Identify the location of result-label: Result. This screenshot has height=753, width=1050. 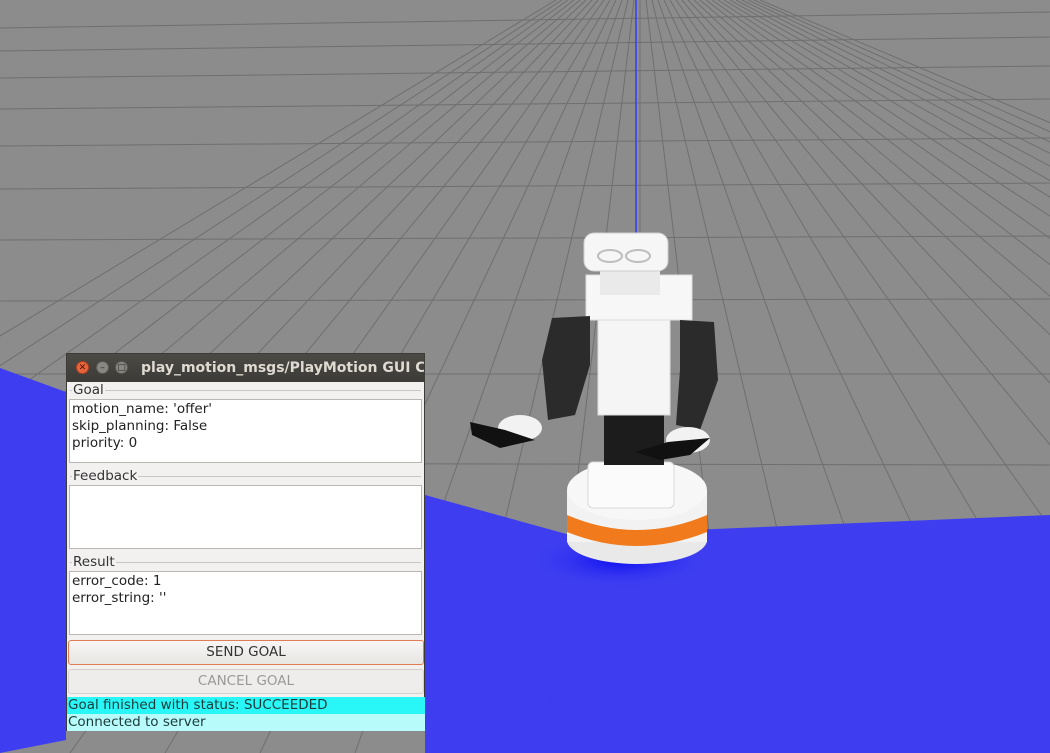
(94, 562).